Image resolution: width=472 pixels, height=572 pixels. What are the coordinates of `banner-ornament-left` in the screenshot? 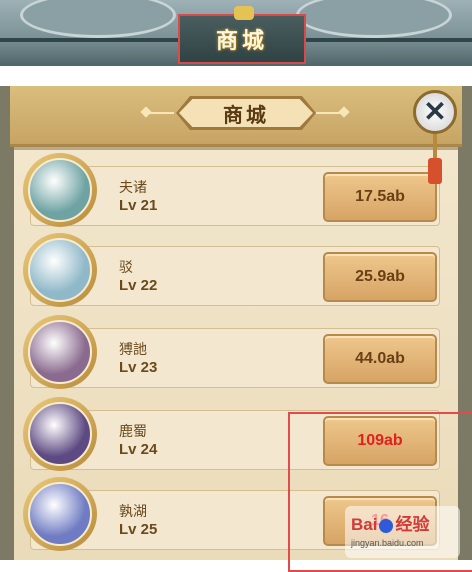 It's located at (98, 19).